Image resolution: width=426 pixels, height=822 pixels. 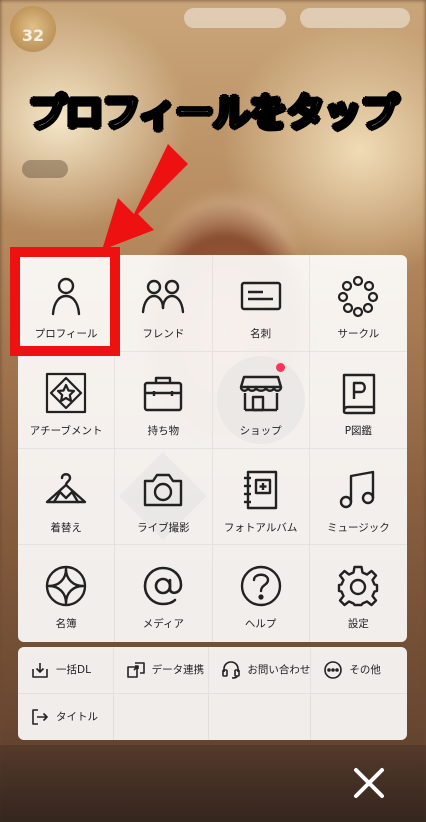 I want to click on player-level: 32, so click(x=33, y=35).